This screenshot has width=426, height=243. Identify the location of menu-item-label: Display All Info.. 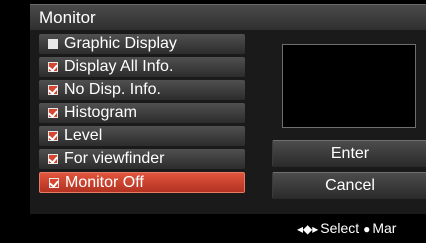
(119, 66).